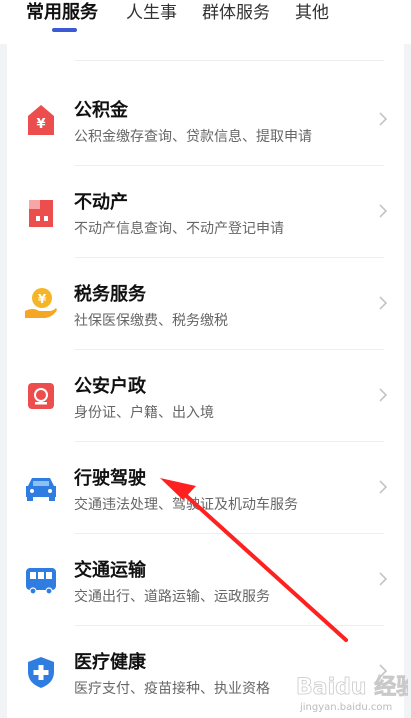 The height and width of the screenshot is (718, 411). I want to click on service-title: 公安户政, so click(110, 386).